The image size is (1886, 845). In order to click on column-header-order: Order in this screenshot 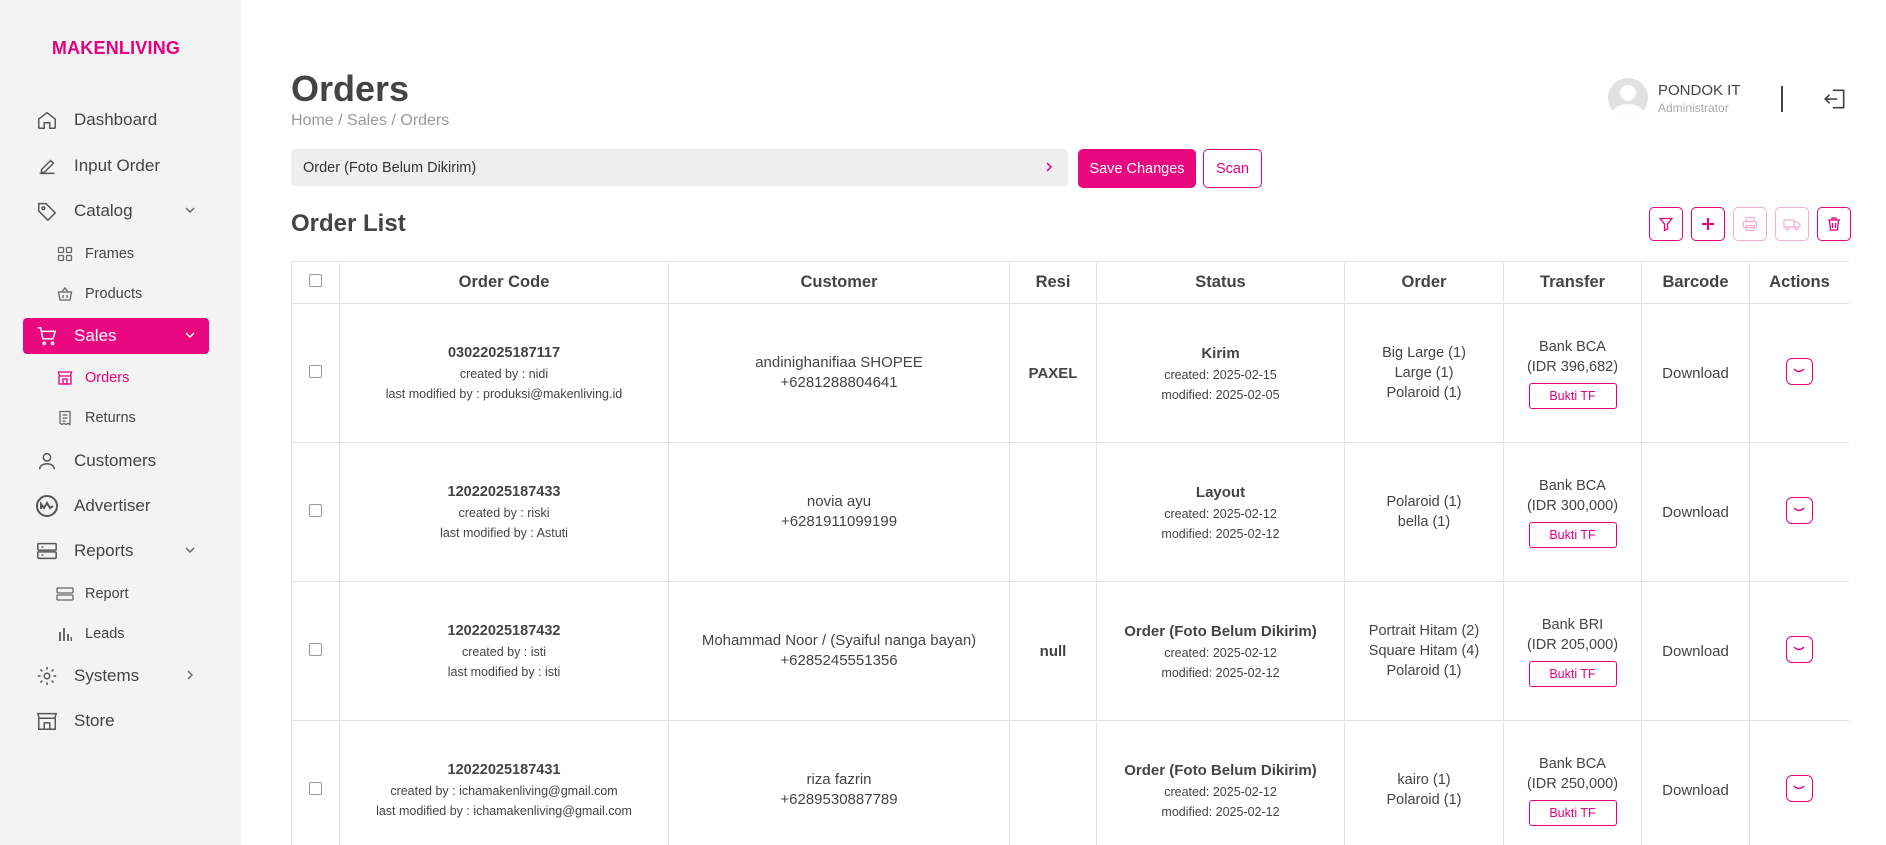, I will do `click(1424, 282)`.